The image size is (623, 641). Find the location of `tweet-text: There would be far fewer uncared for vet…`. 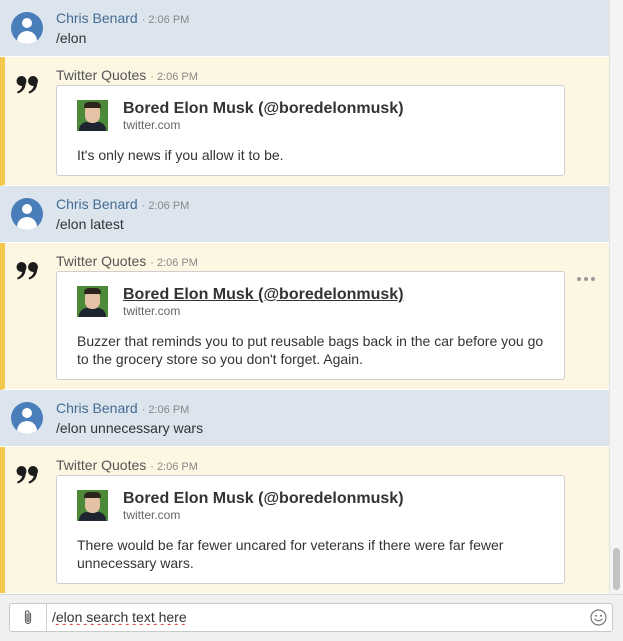

tweet-text: There would be far fewer uncared for vet… is located at coordinates (290, 554).